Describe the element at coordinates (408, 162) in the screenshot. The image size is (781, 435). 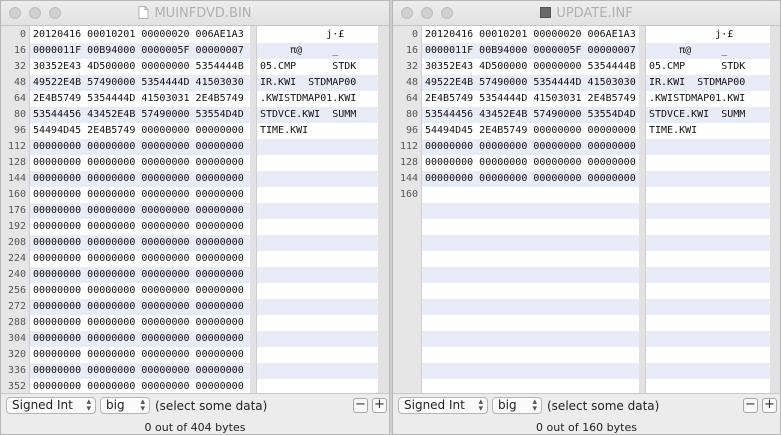
I see `offset-label: 128` at that location.